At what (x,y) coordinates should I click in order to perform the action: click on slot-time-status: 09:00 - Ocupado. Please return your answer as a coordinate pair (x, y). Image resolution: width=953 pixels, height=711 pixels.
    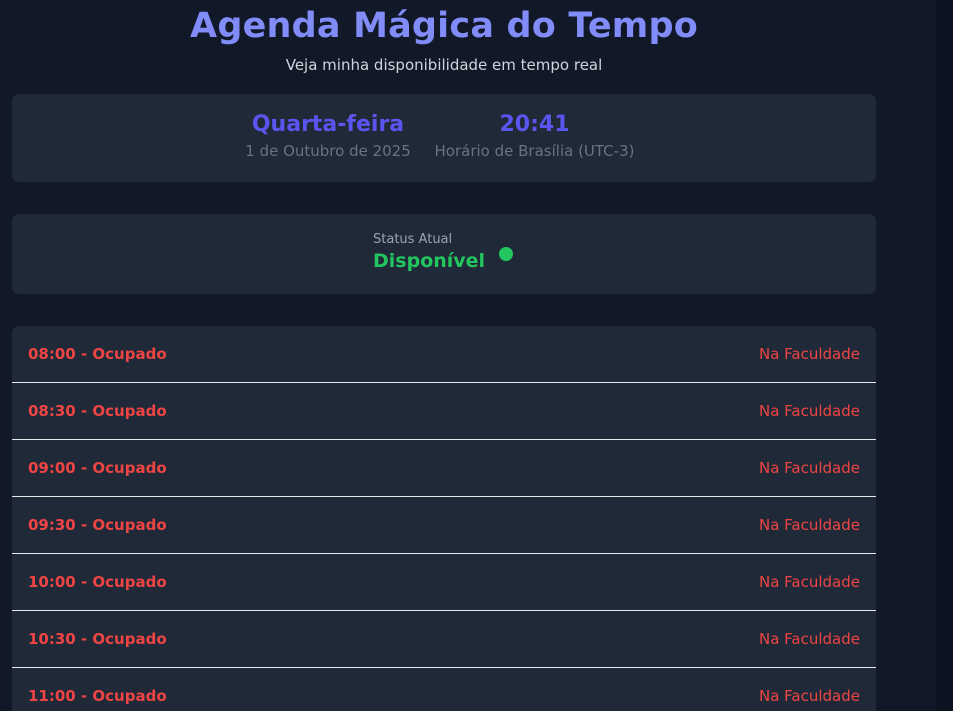
    Looking at the image, I should click on (97, 468).